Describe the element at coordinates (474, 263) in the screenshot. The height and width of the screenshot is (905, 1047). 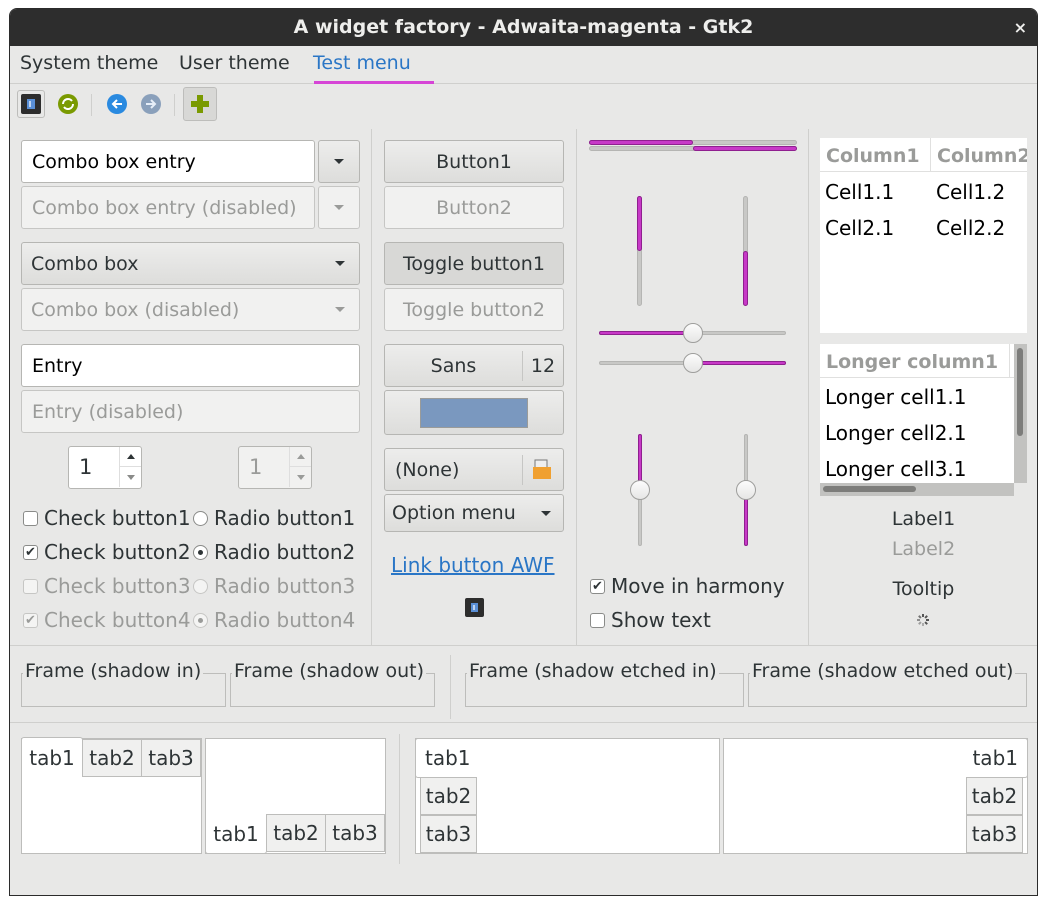
I see `toggle-button1: Toggle button1` at that location.